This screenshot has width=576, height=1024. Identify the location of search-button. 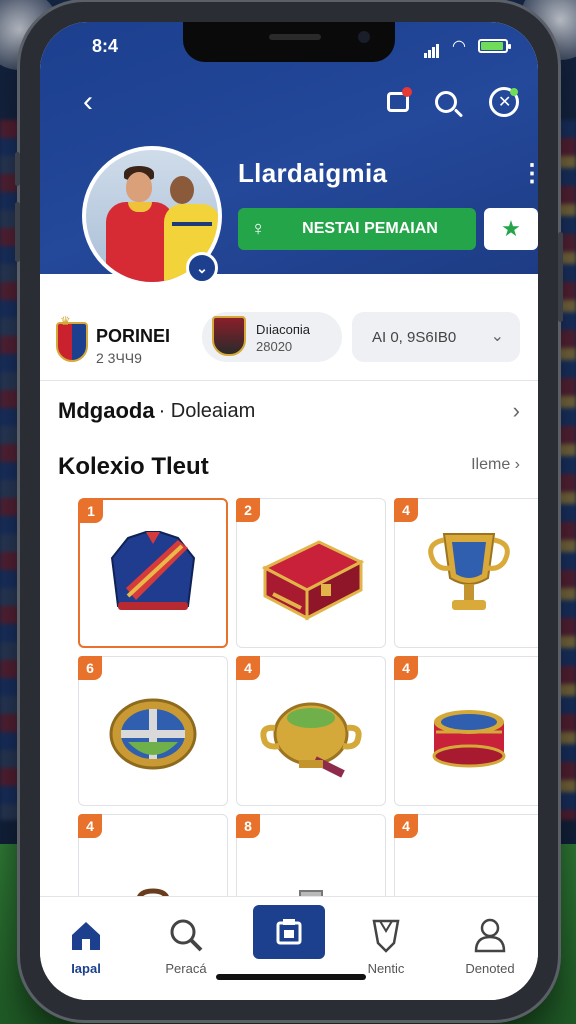
(446, 102).